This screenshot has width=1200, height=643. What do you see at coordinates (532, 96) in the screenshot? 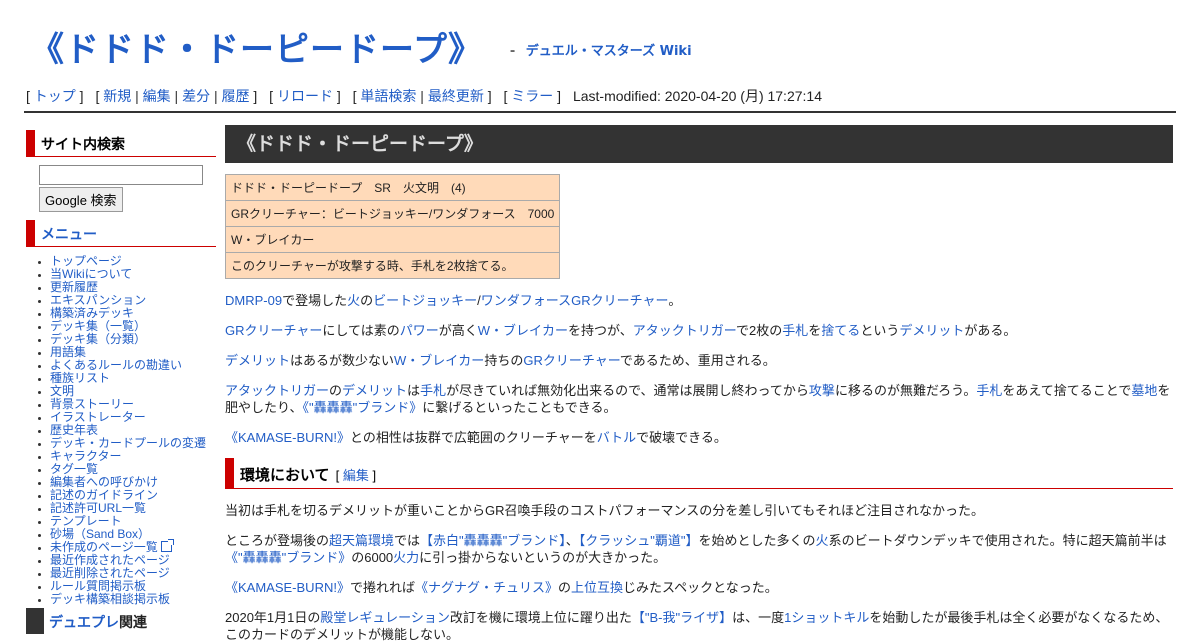
I see `nav-mirror: ミラー` at bounding box center [532, 96].